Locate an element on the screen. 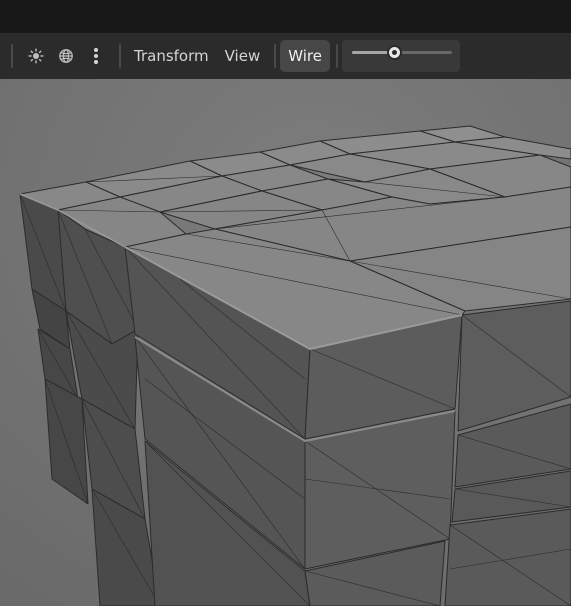 This screenshot has width=571, height=606. wire-opacity-slider is located at coordinates (400, 56).